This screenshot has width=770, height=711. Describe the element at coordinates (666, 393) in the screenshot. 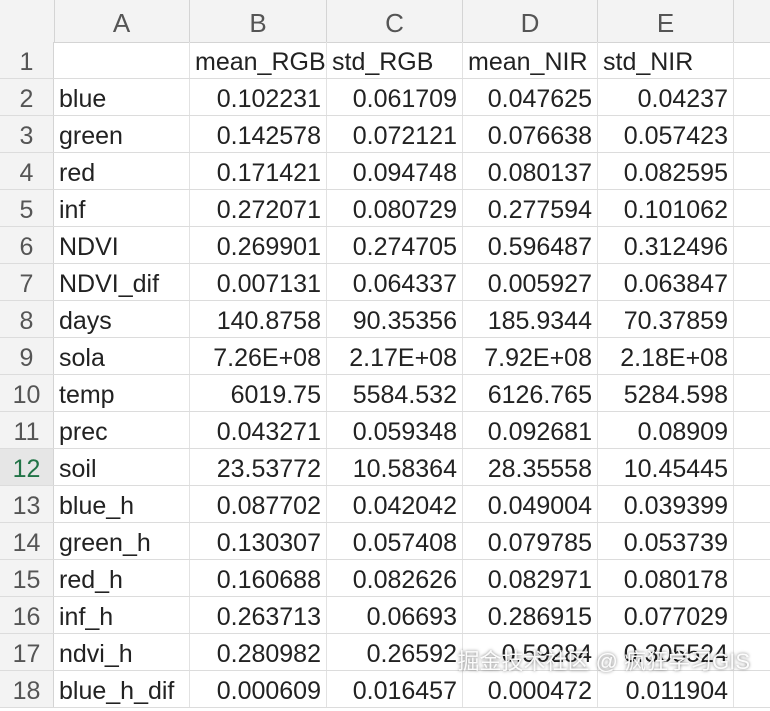

I see `value-cell: 5284.598` at that location.